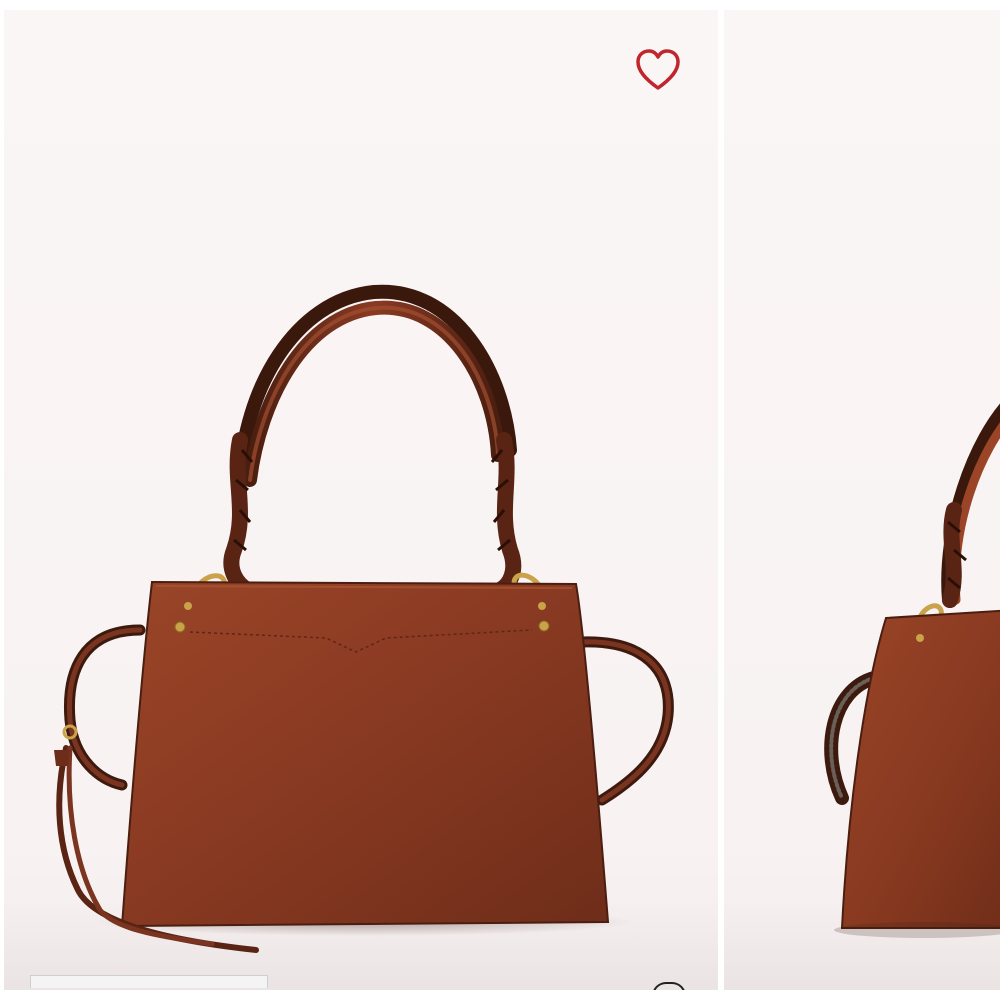 Image resolution: width=1000 pixels, height=1000 pixels. What do you see at coordinates (149, 981) in the screenshot?
I see `carousel-scrollbar` at bounding box center [149, 981].